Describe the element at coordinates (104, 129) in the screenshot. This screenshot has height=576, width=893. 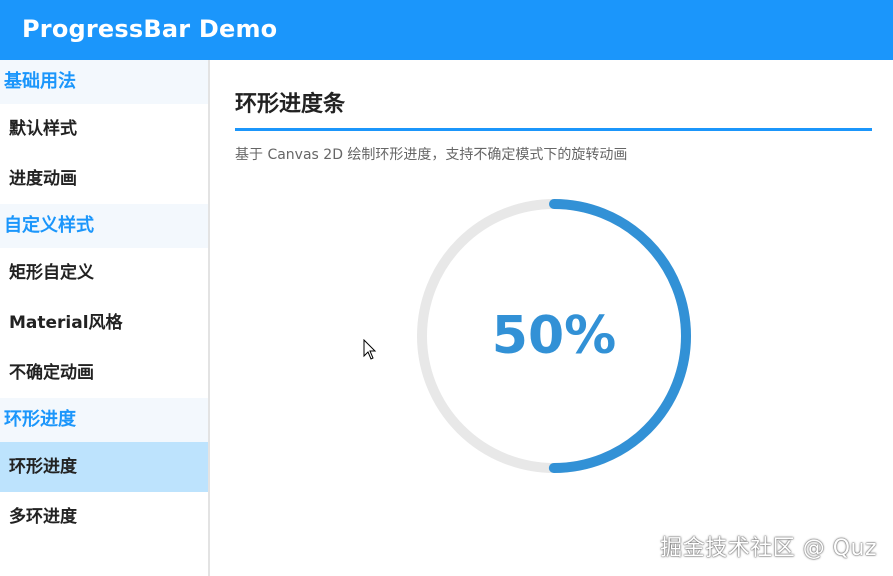
I see `sidebar-item-default-style: 默认样式` at that location.